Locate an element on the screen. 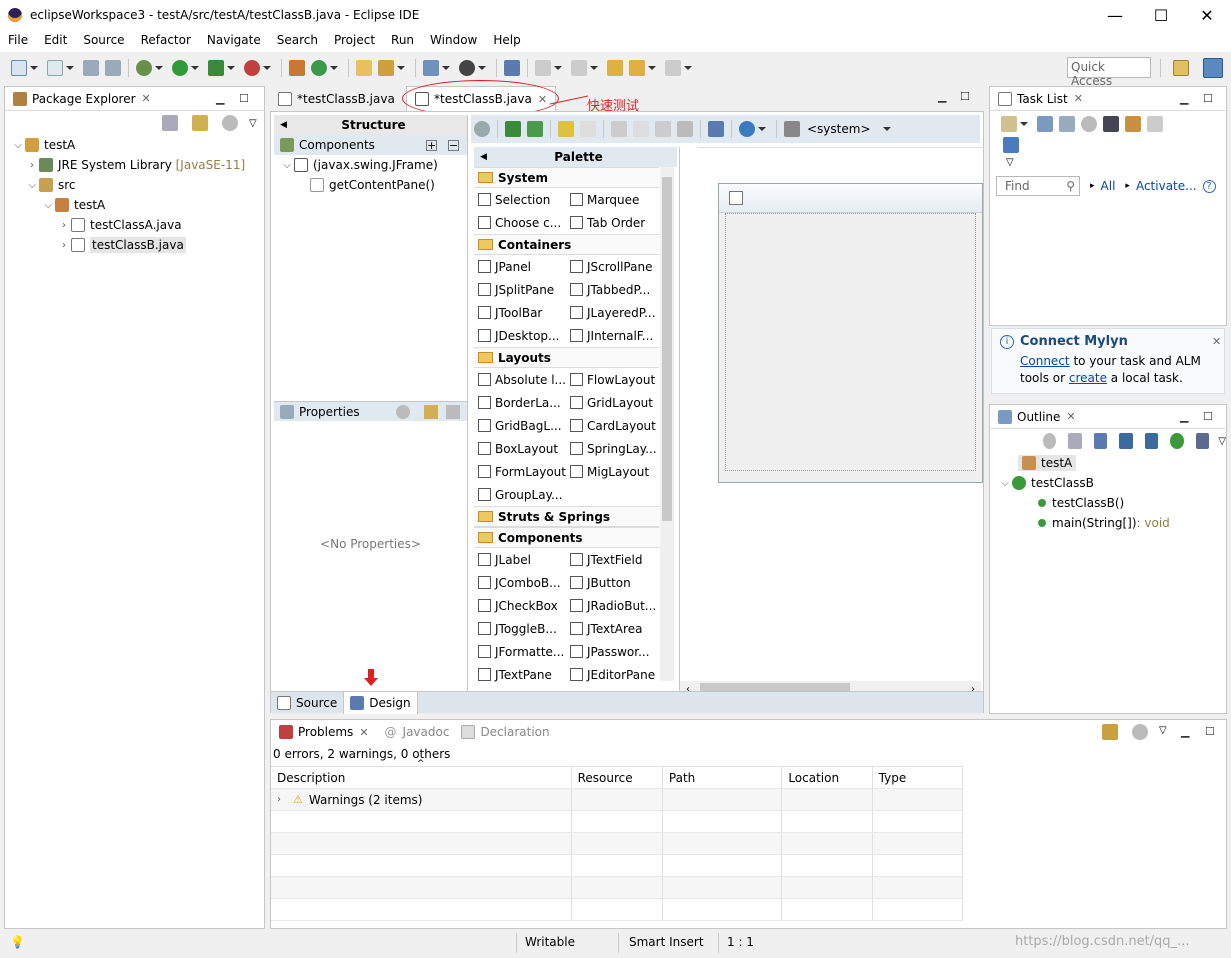  undo-icon is located at coordinates (566, 129).